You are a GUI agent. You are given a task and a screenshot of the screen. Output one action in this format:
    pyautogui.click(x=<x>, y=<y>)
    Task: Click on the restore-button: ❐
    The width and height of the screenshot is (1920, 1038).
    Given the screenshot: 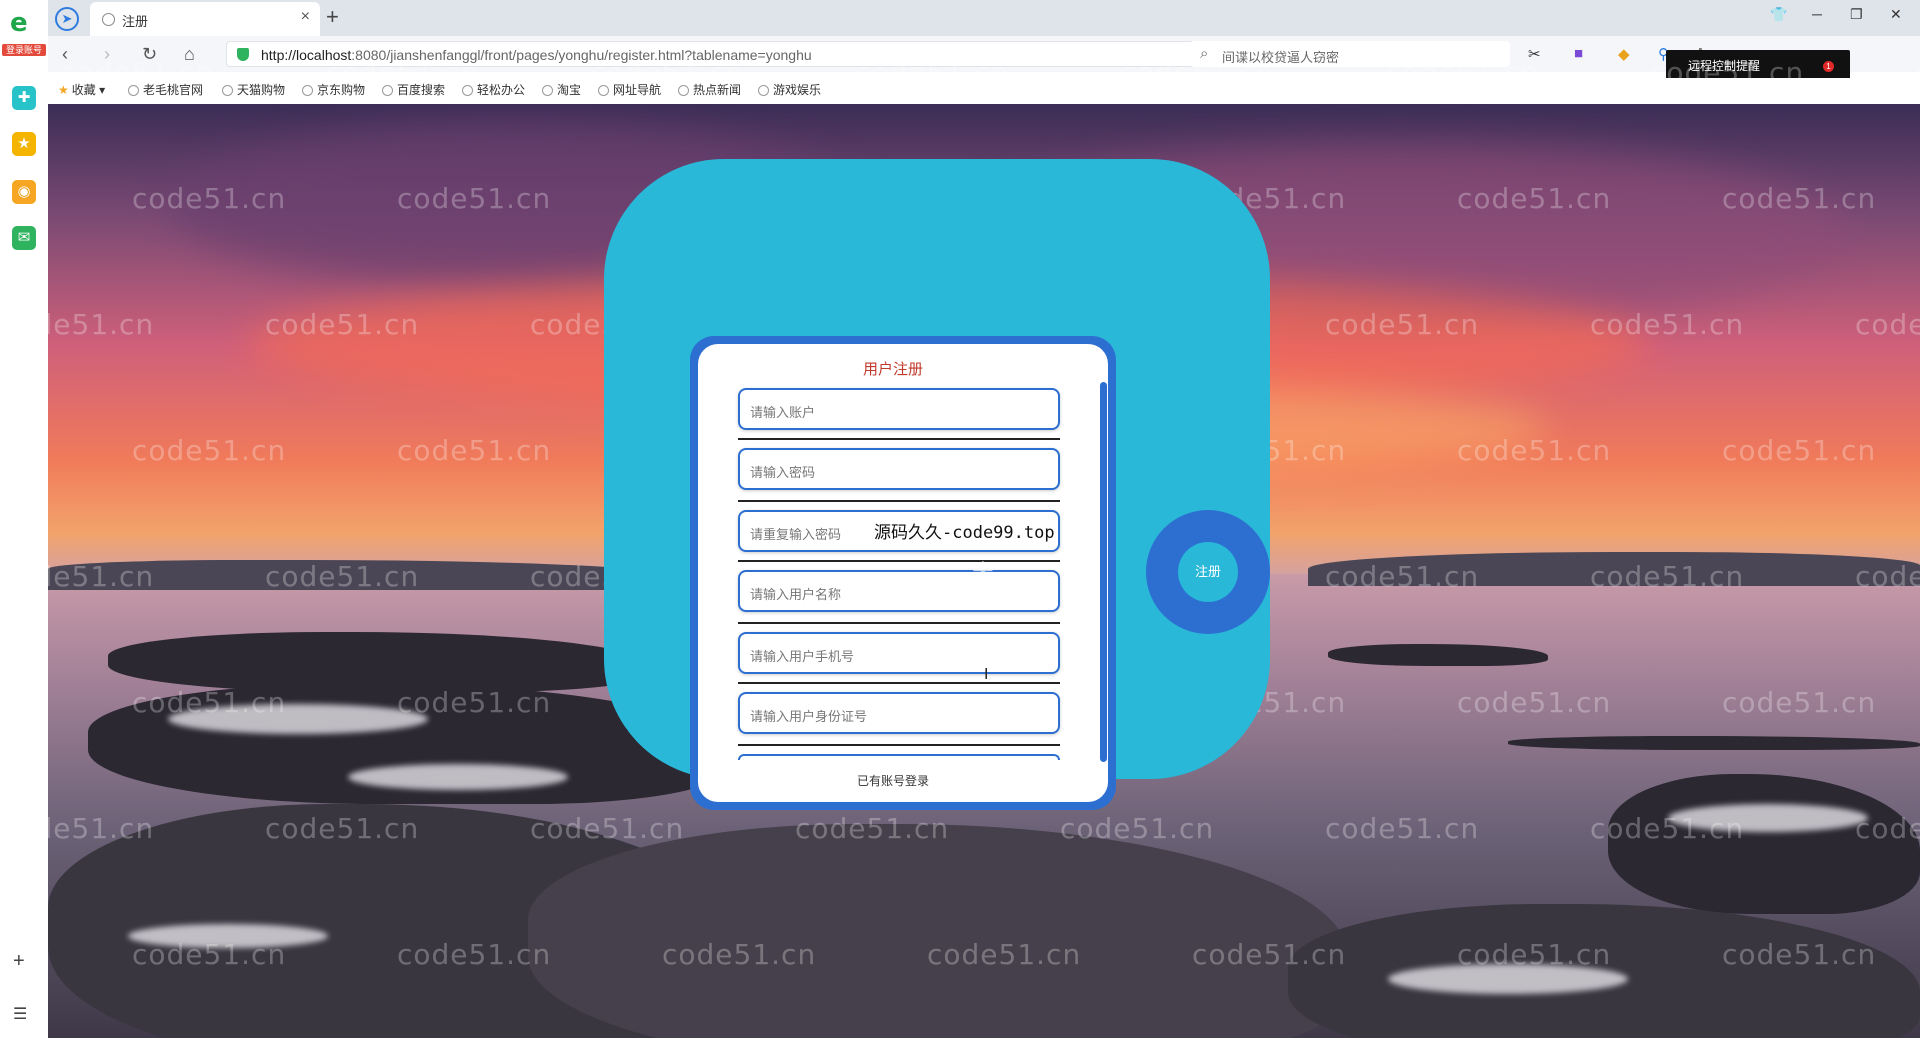 What is the action you would take?
    pyautogui.click(x=1856, y=14)
    